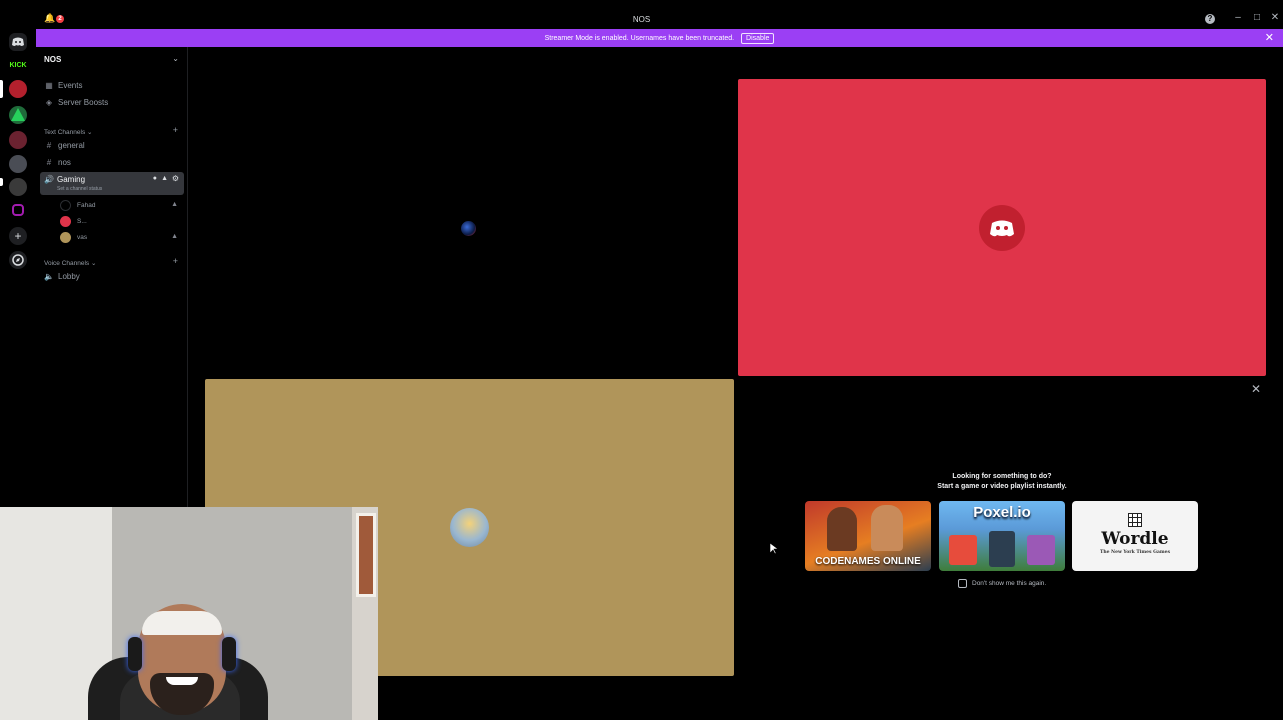 The width and height of the screenshot is (1283, 720). Describe the element at coordinates (73, 237) in the screenshot. I see `voice-member: vas` at that location.